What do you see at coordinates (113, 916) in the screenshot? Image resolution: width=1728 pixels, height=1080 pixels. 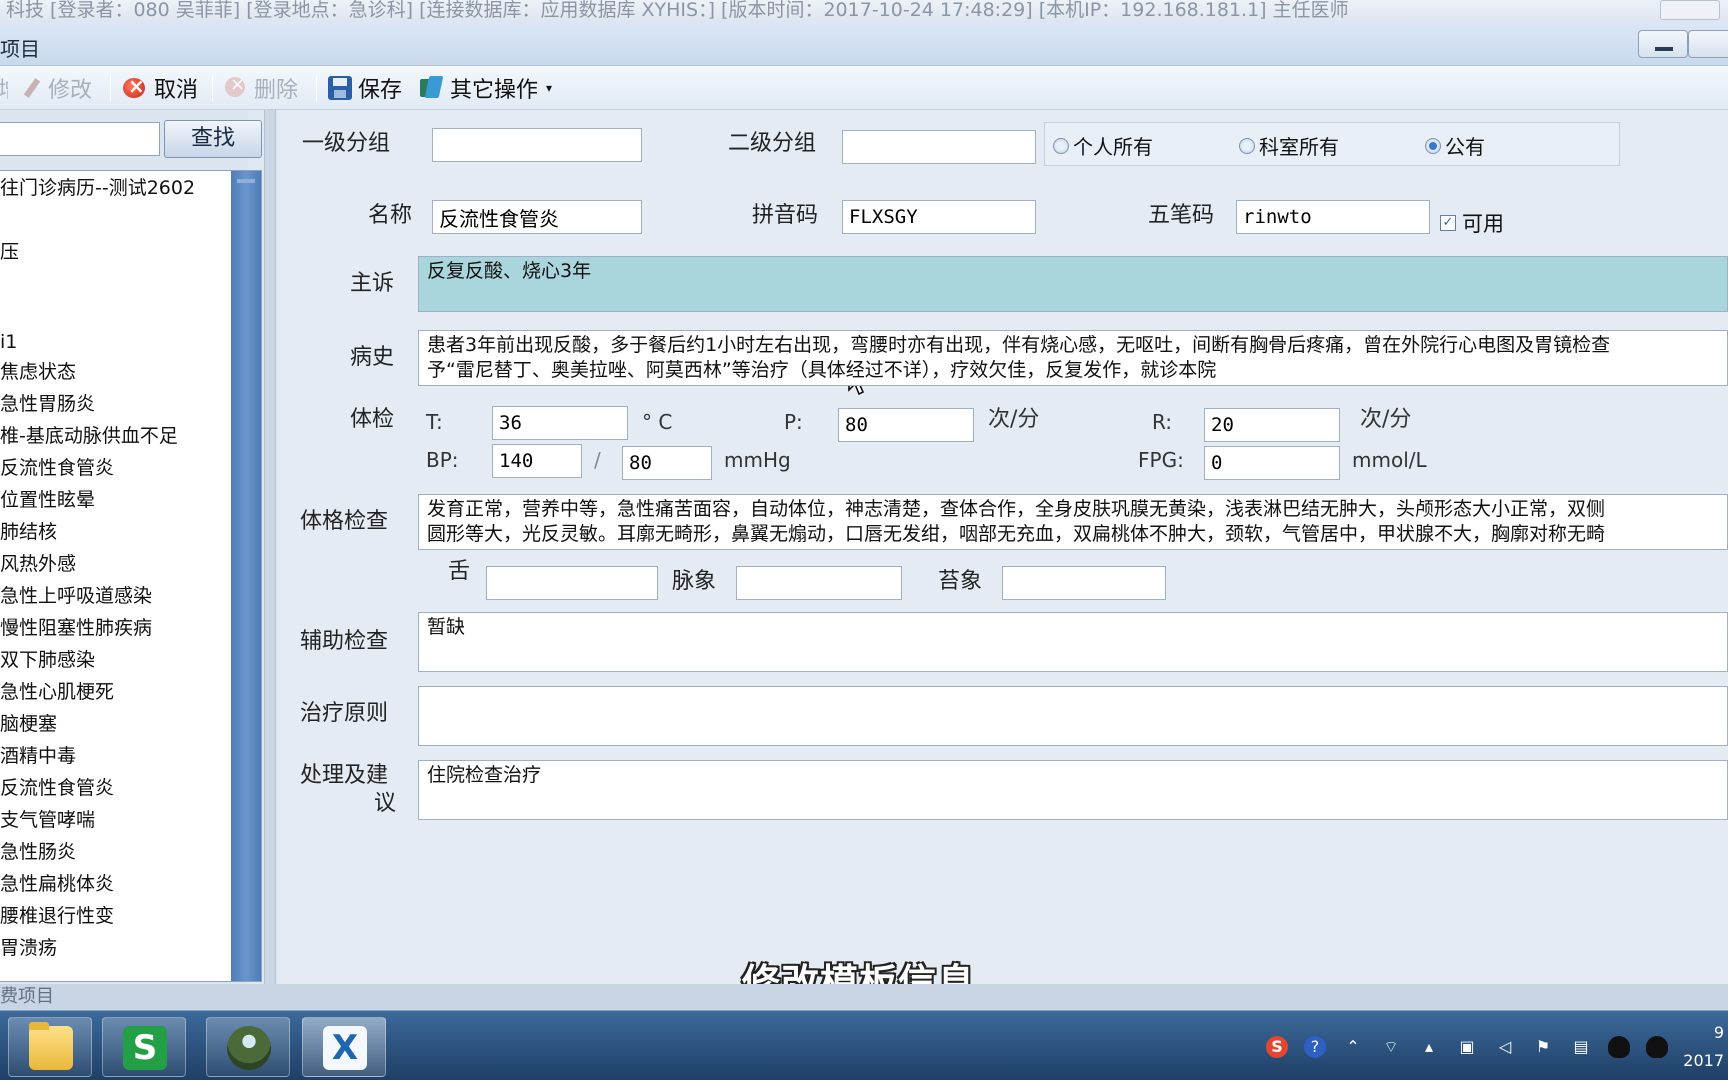 I see `list-item: 腰椎退行性变` at bounding box center [113, 916].